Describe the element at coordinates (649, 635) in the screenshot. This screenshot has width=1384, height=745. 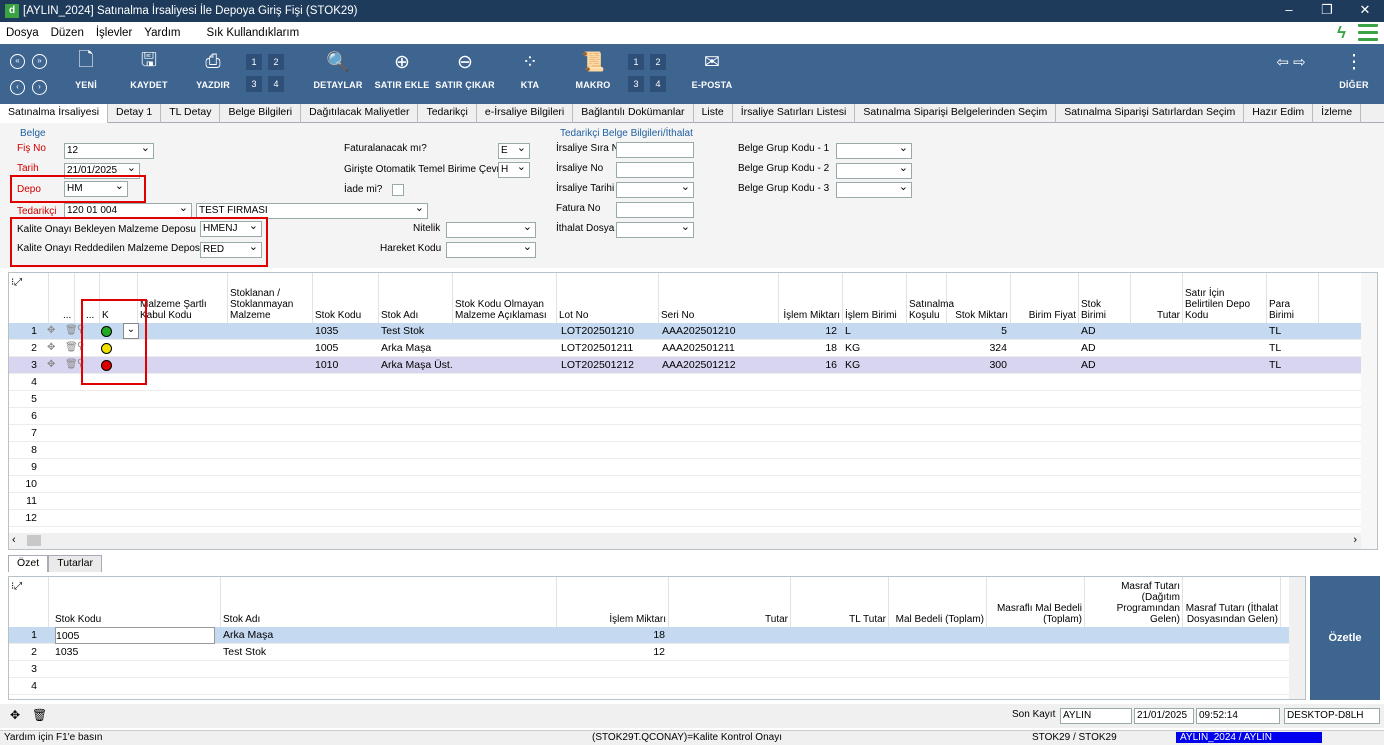
I see `summary-row: 1 1005 Arka Maşa 18` at that location.